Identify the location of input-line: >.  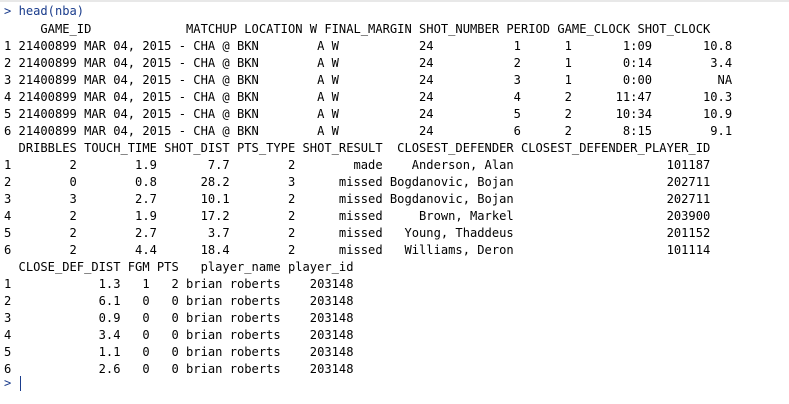
(7, 383).